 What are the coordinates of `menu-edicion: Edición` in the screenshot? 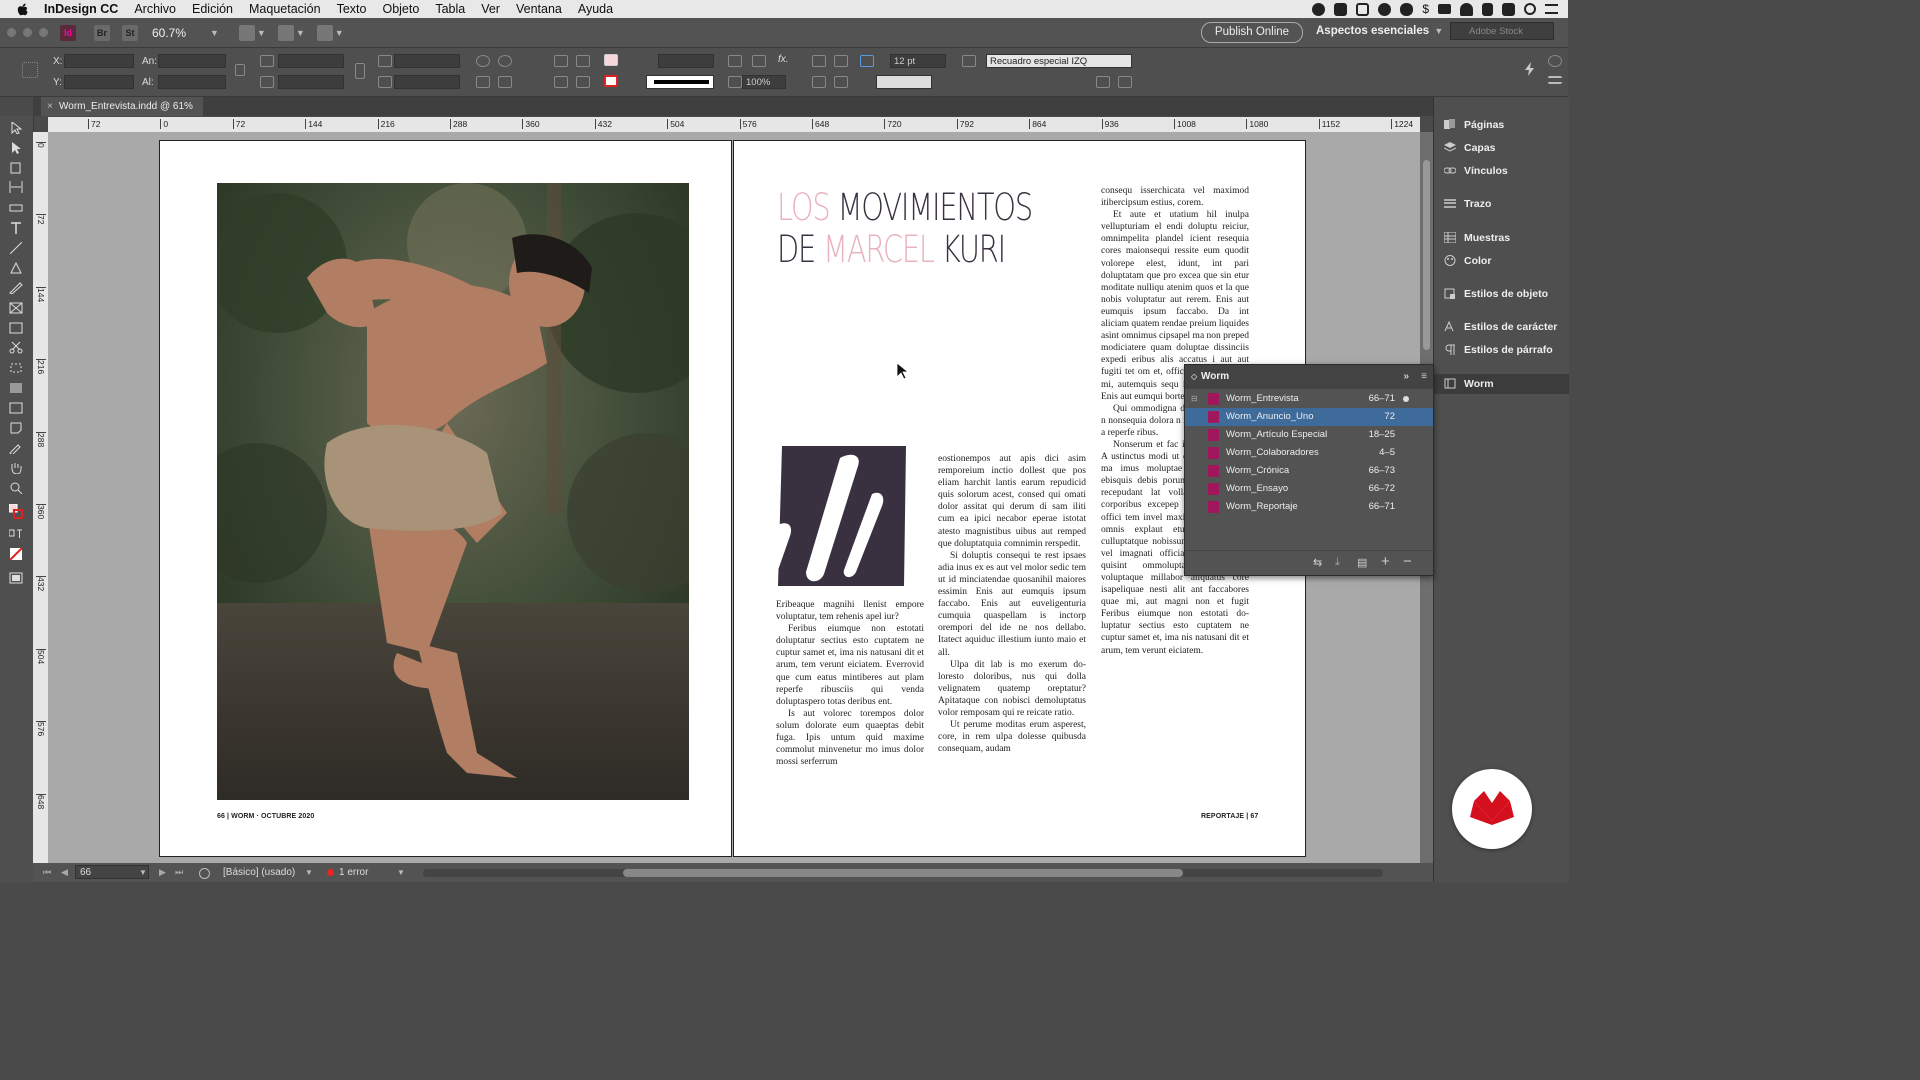 It's located at (212, 9).